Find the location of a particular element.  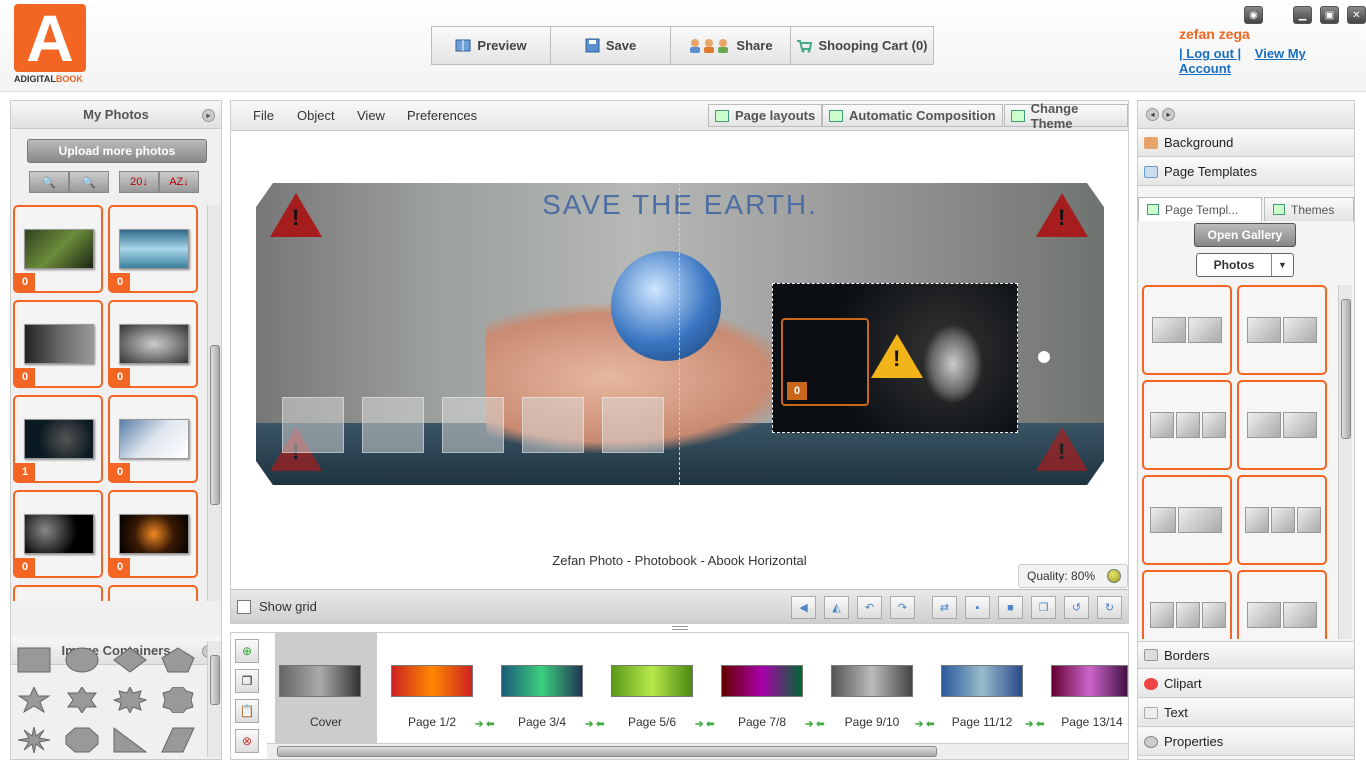

open-gallery-button: Open Gallery is located at coordinates (1245, 235).